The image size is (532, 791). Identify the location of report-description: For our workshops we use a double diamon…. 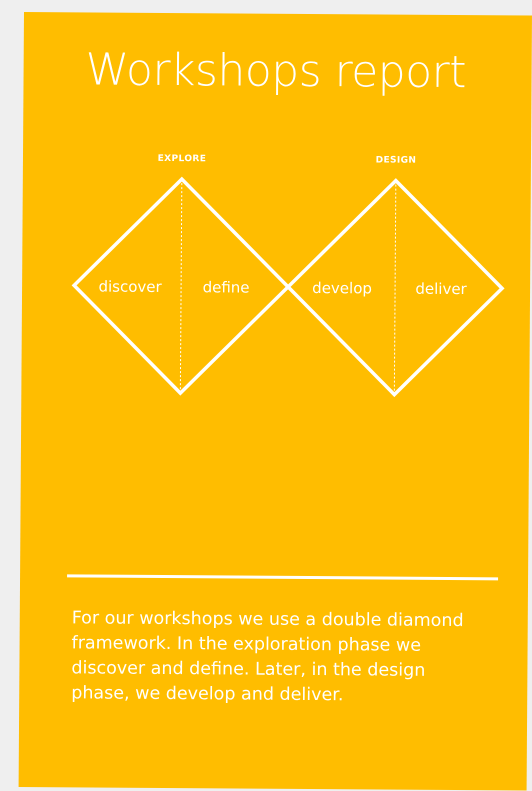
(267, 657).